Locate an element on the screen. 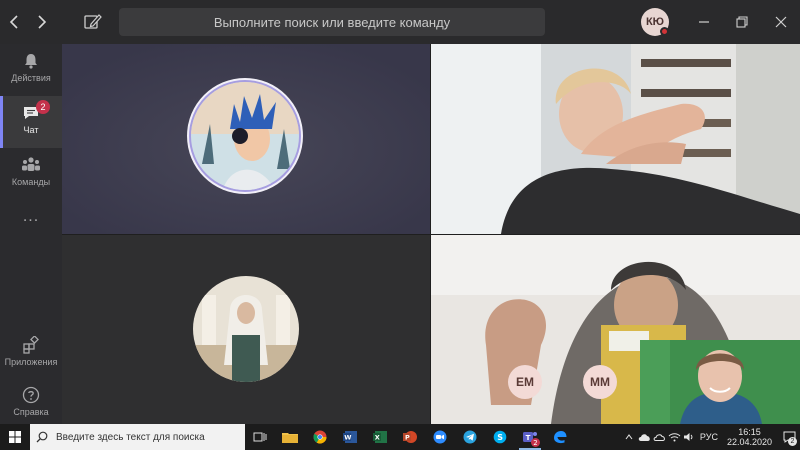 This screenshot has width=800, height=450. rail-item-apps: Приложения is located at coordinates (31, 354).